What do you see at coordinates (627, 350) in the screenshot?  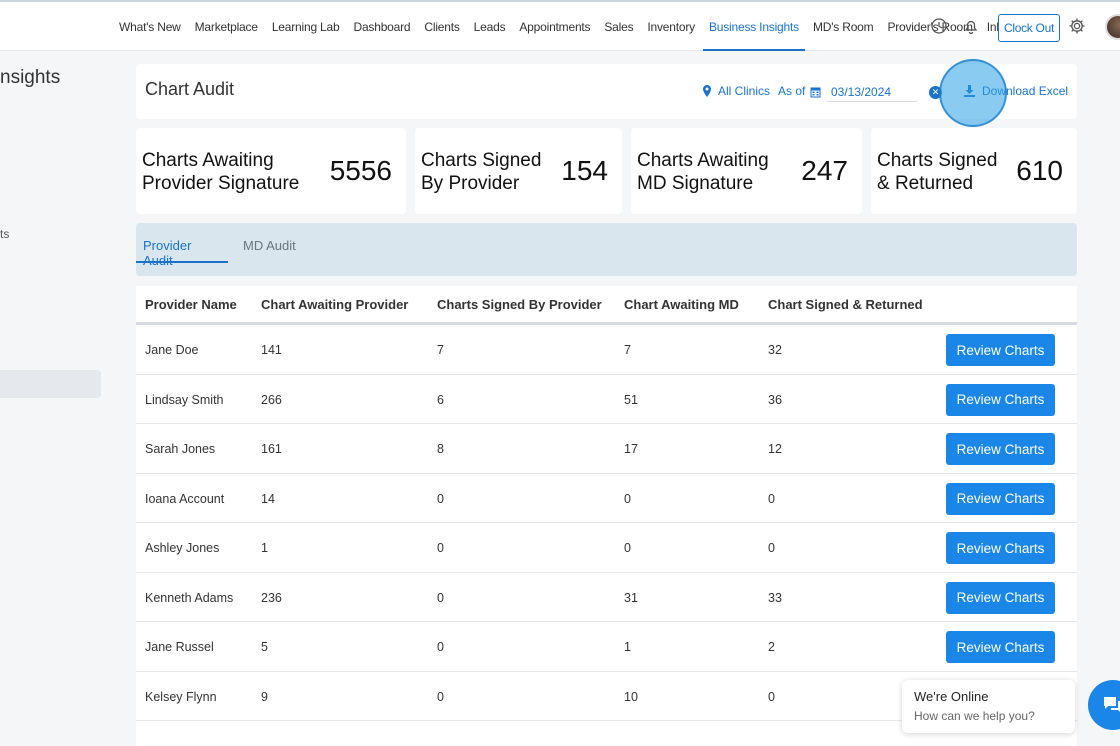 I see `cell-awaiting-md: 7` at bounding box center [627, 350].